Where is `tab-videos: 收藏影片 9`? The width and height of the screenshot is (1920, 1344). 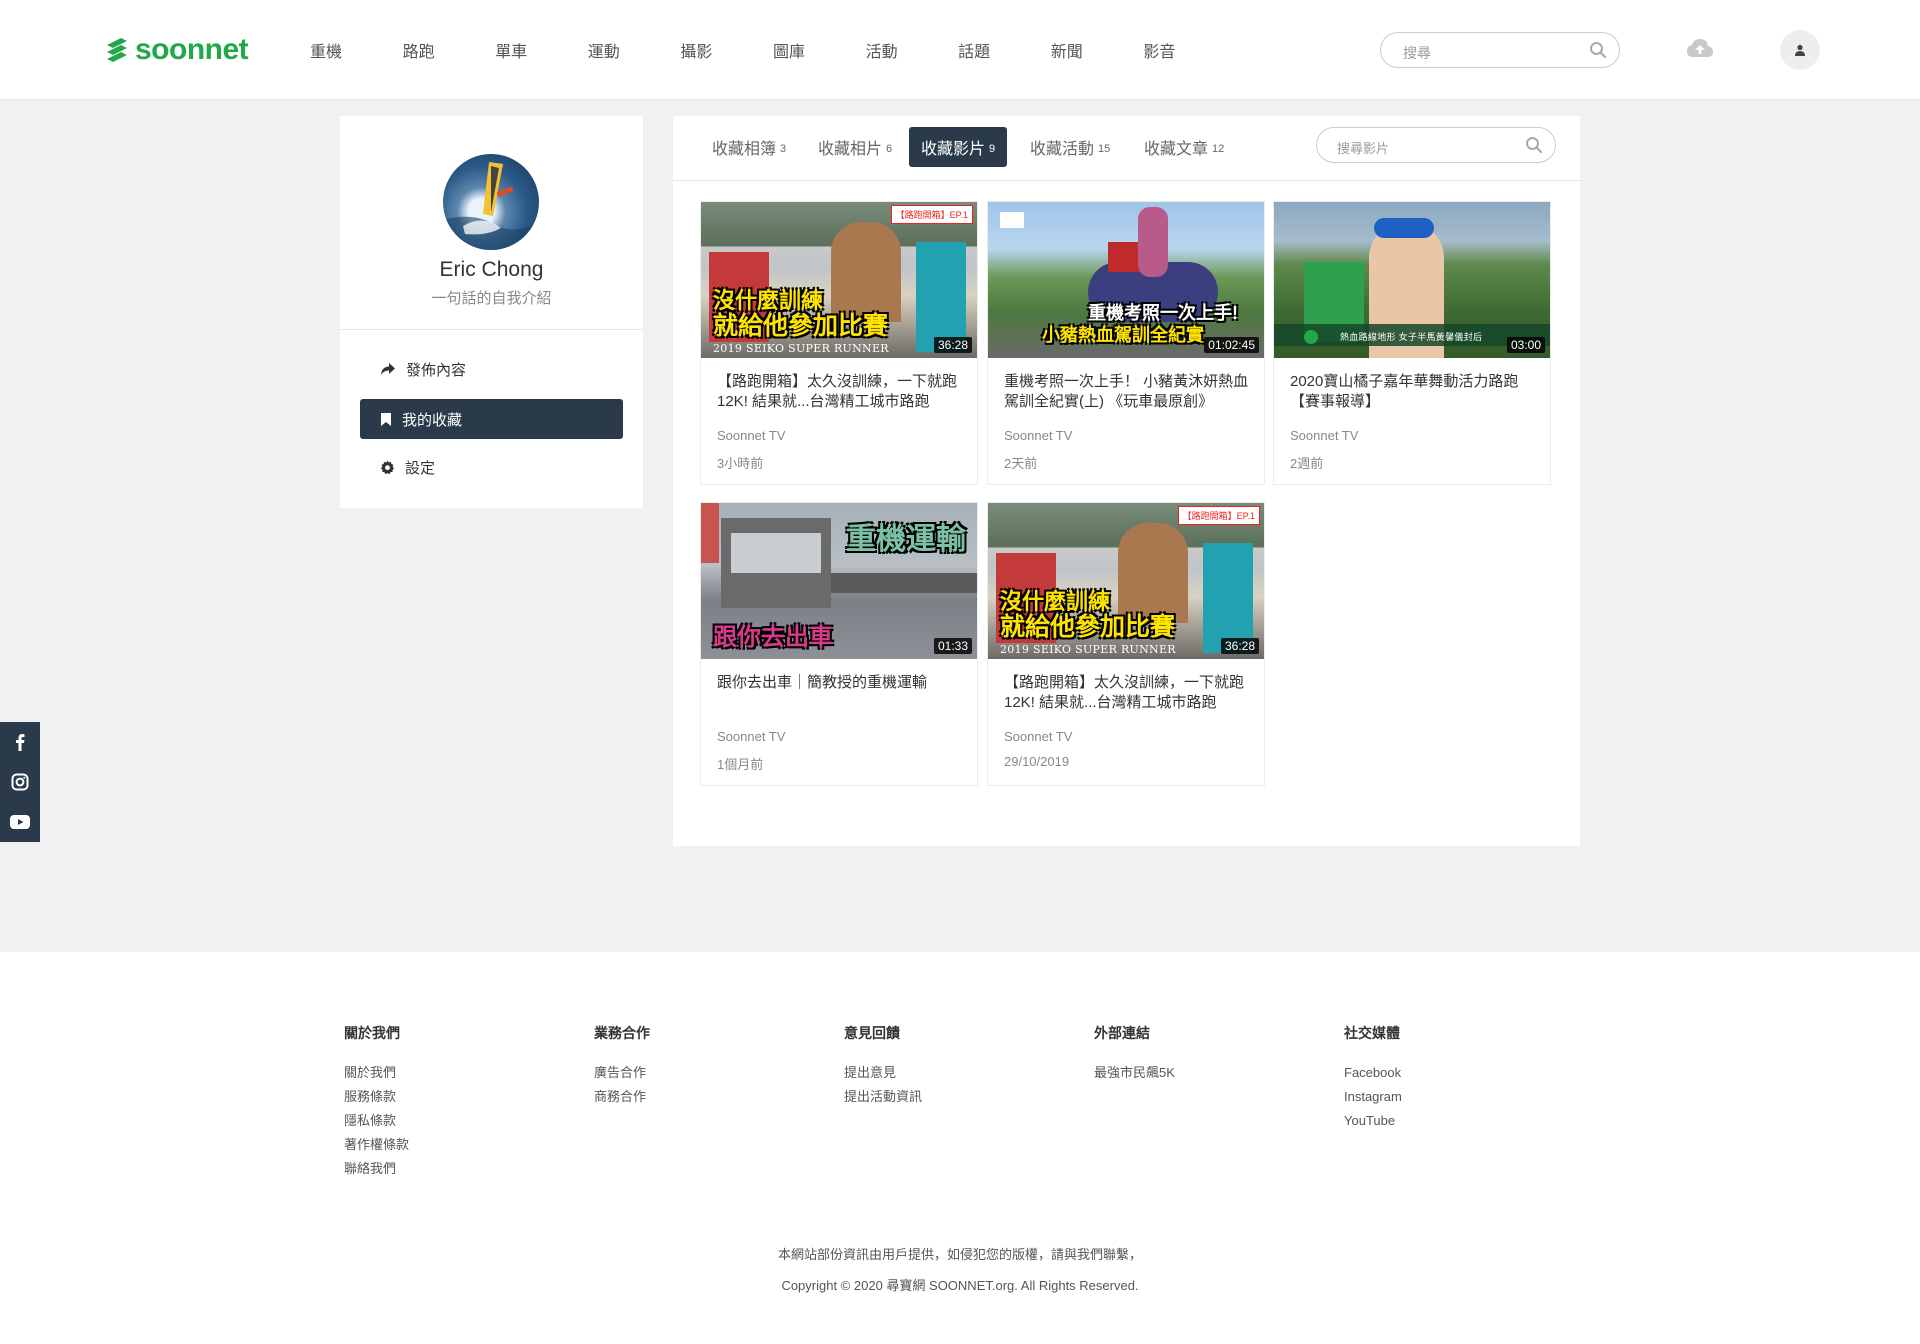 tab-videos: 收藏影片 9 is located at coordinates (958, 147).